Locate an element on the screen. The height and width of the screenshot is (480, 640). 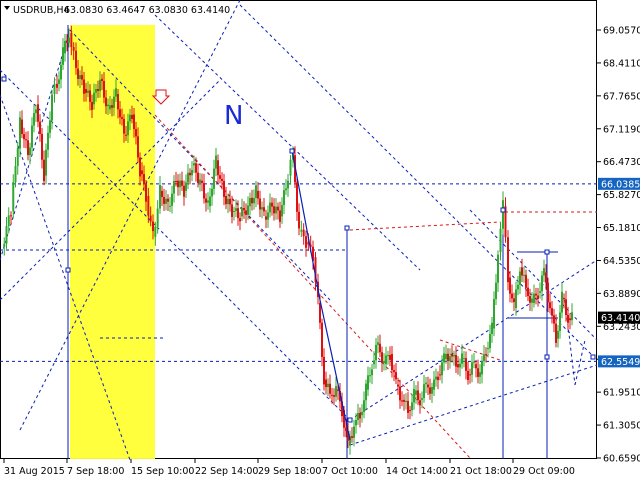
x-tick-label: 7 Sep 18:00 is located at coordinates (95, 471).